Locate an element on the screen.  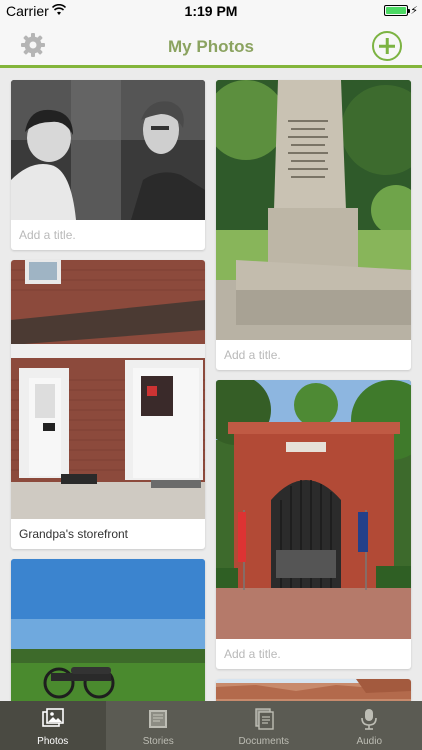
tab-bar: Photos Stories Documents Audio is located at coordinates (211, 725).